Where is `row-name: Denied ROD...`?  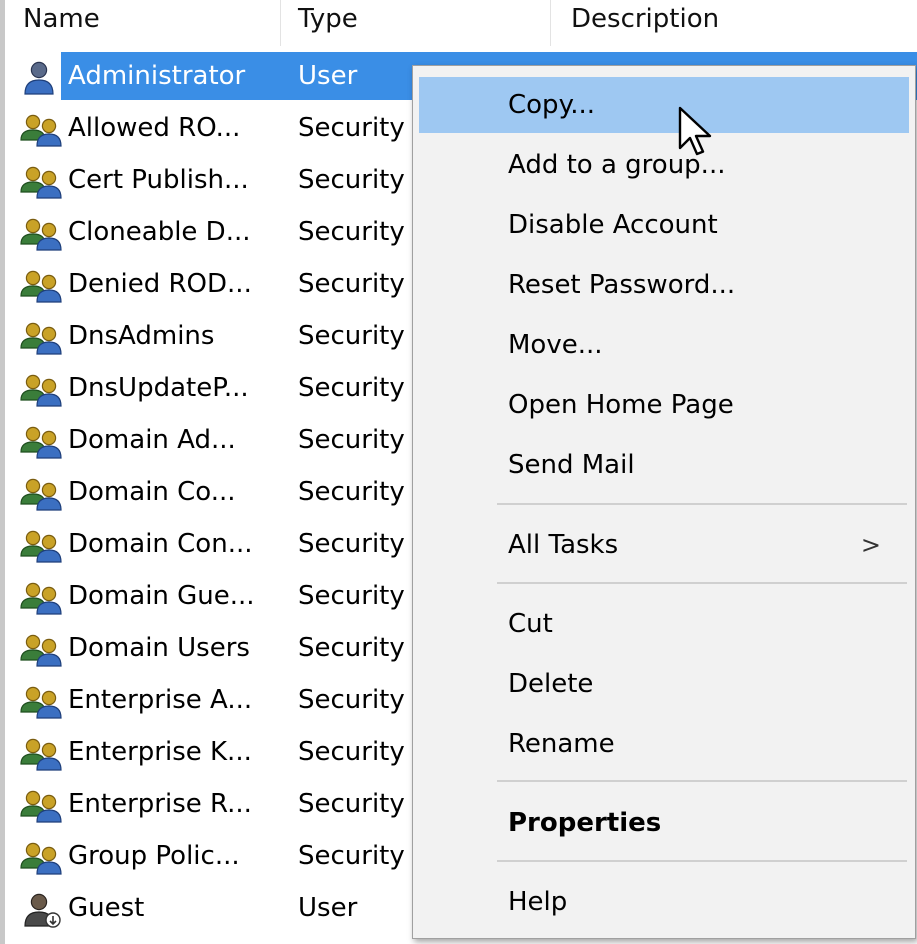 row-name: Denied ROD... is located at coordinates (160, 284).